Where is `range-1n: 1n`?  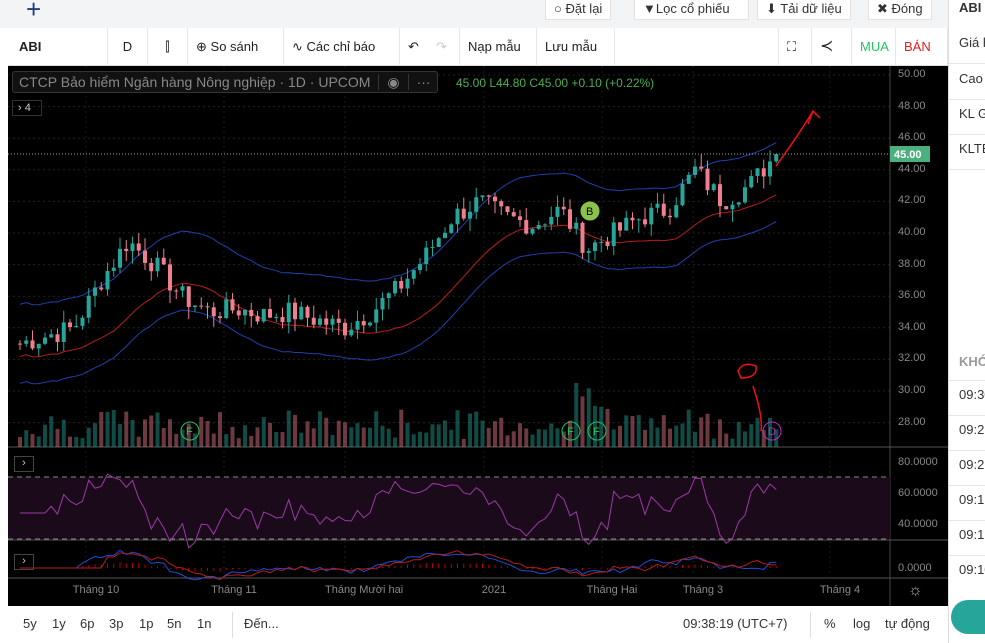
range-1n: 1n is located at coordinates (204, 623).